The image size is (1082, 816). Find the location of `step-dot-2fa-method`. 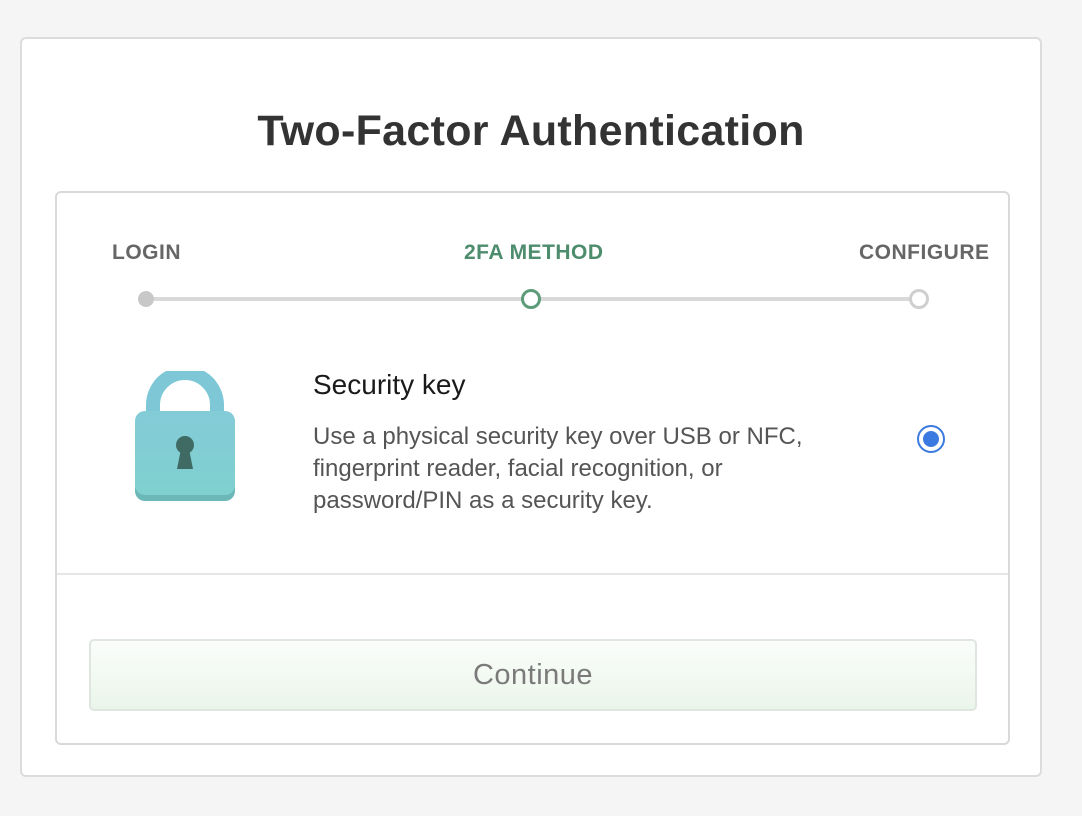

step-dot-2fa-method is located at coordinates (531, 299).